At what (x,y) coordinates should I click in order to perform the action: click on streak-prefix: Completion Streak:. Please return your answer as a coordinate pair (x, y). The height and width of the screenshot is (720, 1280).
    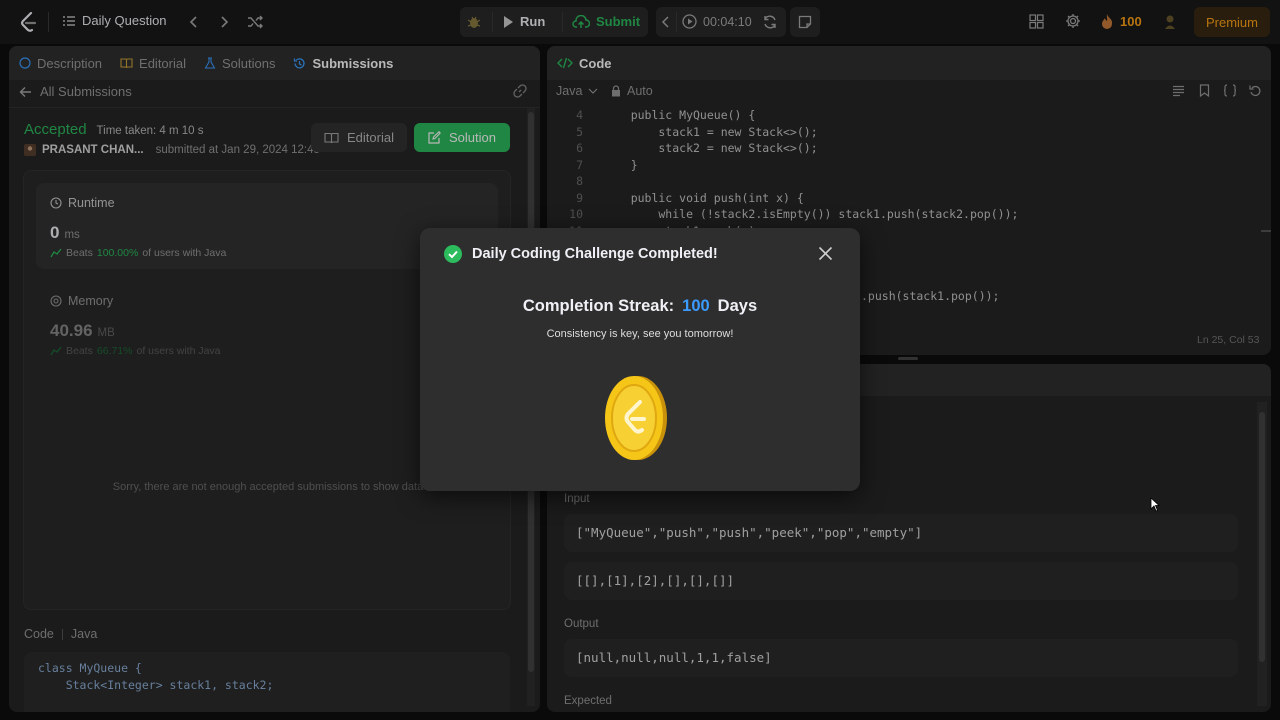
    Looking at the image, I should click on (598, 306).